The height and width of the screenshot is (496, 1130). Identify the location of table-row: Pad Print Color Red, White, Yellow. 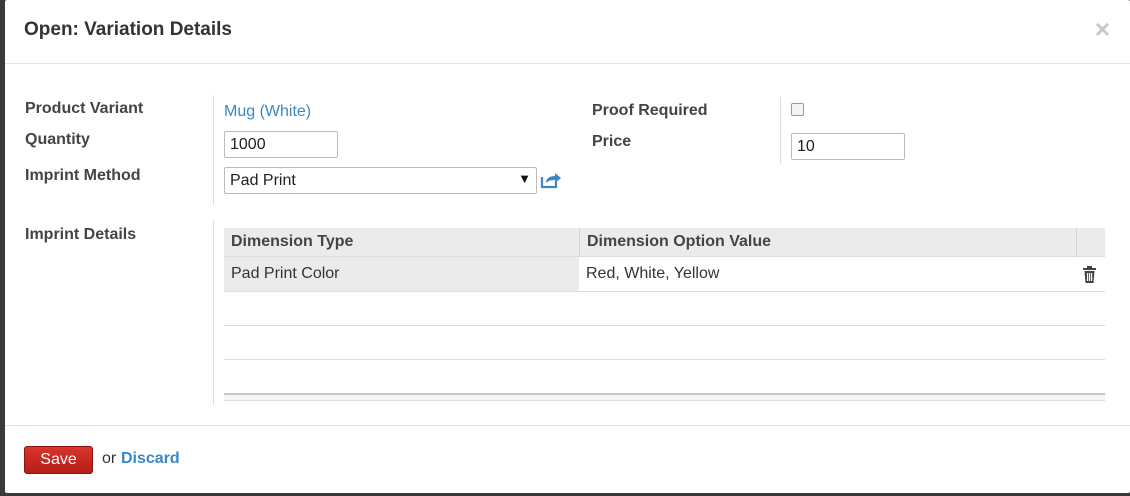
(664, 274).